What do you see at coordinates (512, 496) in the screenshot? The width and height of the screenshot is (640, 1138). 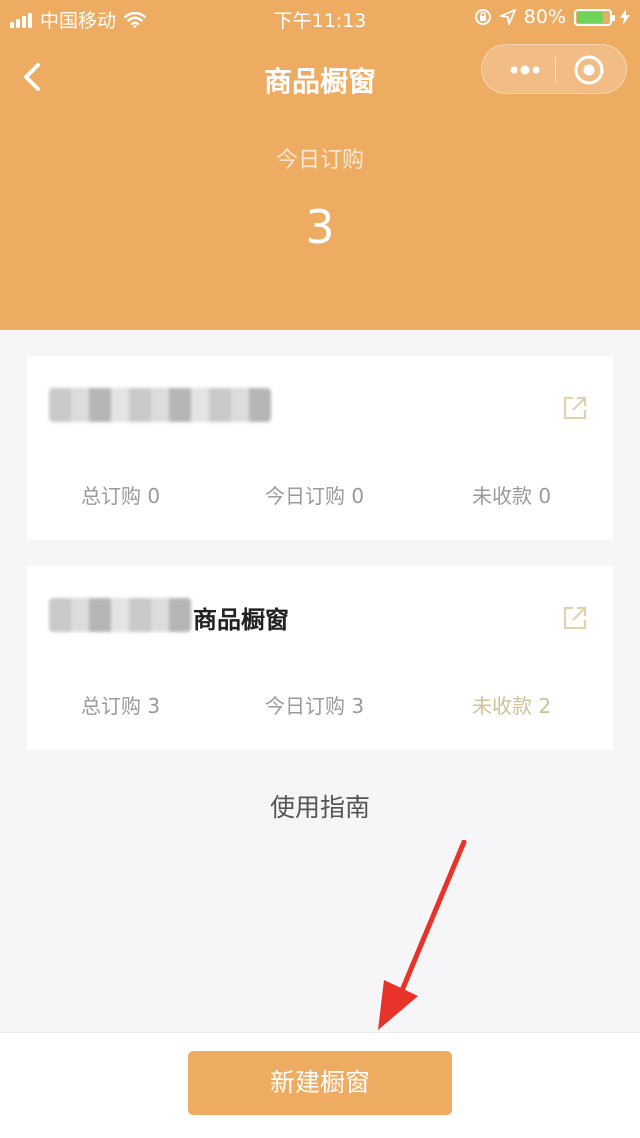 I see `unpaid-stat: 未收款 0` at bounding box center [512, 496].